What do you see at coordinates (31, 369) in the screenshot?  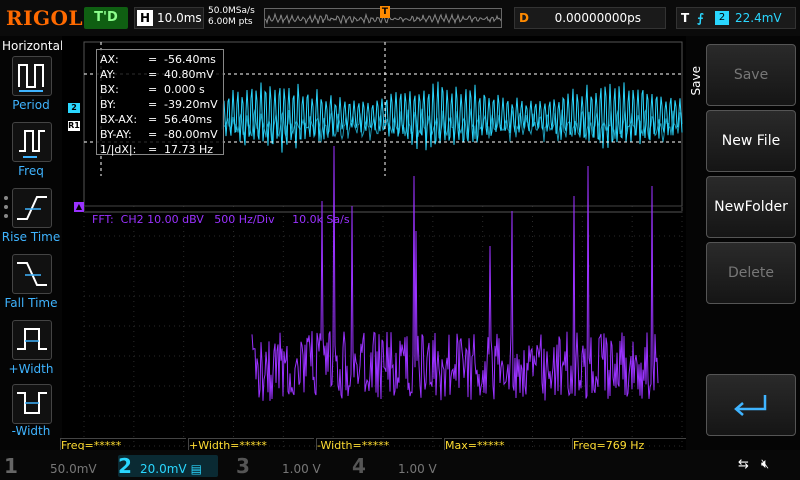 I see `positive-width-label: +Width` at bounding box center [31, 369].